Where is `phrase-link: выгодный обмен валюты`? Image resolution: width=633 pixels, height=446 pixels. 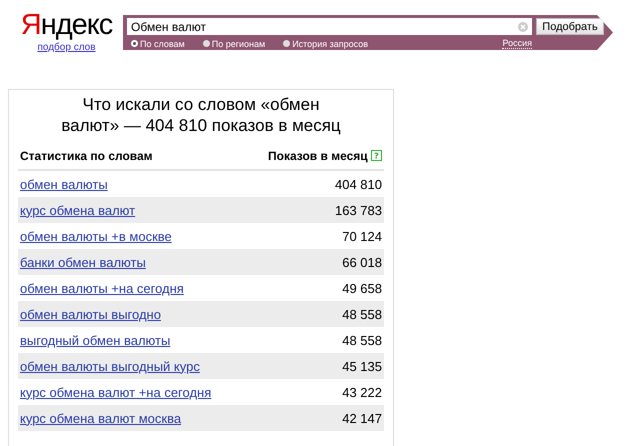 phrase-link: выгодный обмен валюты is located at coordinates (95, 340).